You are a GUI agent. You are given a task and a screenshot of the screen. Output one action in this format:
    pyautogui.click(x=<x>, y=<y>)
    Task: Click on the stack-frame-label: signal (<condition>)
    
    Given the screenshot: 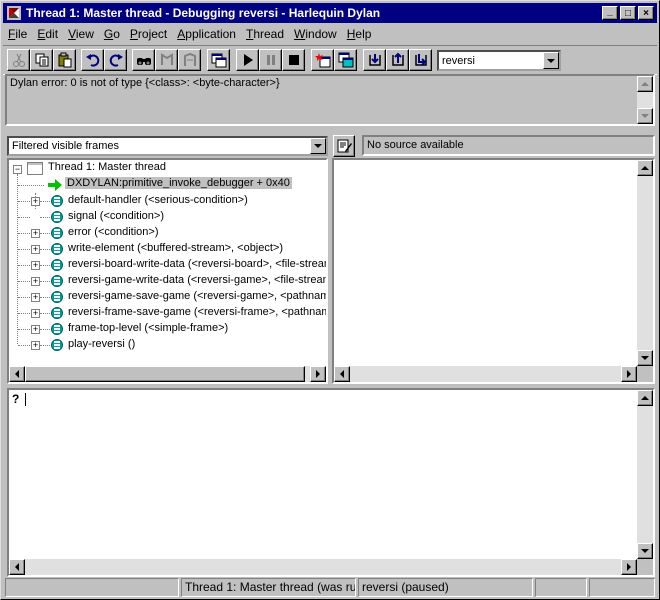 What is the action you would take?
    pyautogui.click(x=116, y=216)
    